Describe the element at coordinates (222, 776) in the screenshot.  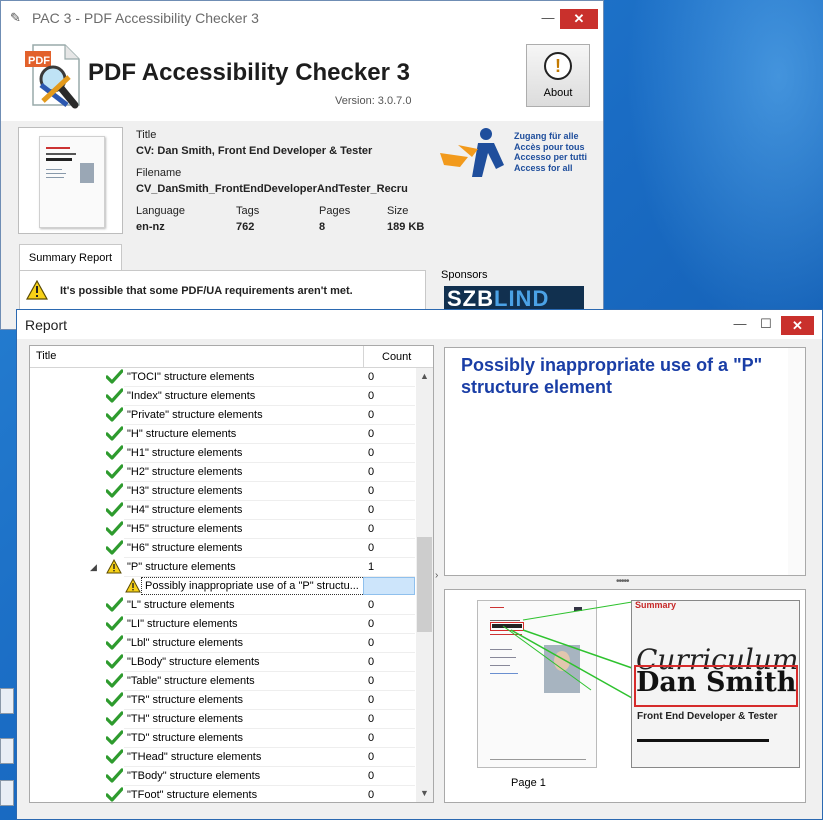
I see `tree-row: "TBody" structure elements 0` at that location.